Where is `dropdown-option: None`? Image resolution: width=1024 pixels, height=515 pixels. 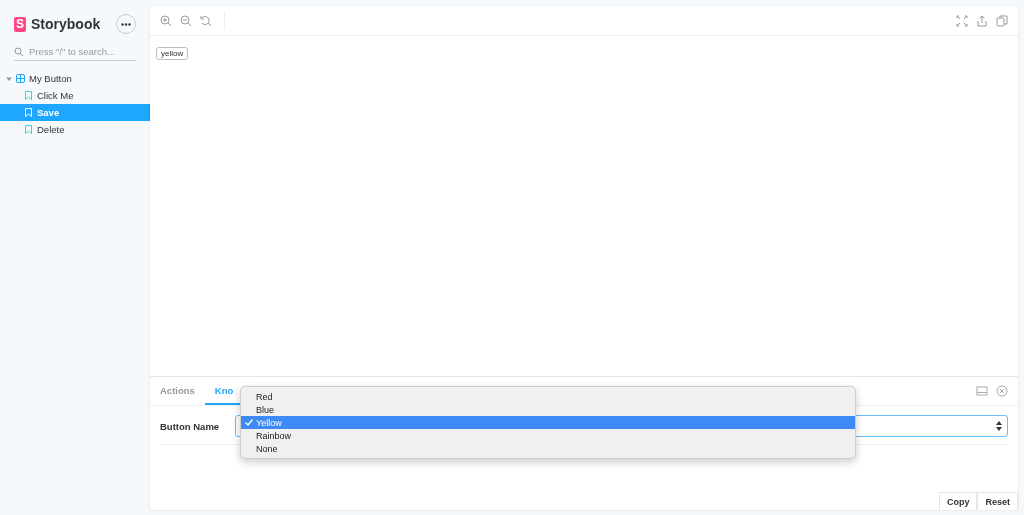 dropdown-option: None is located at coordinates (548, 448).